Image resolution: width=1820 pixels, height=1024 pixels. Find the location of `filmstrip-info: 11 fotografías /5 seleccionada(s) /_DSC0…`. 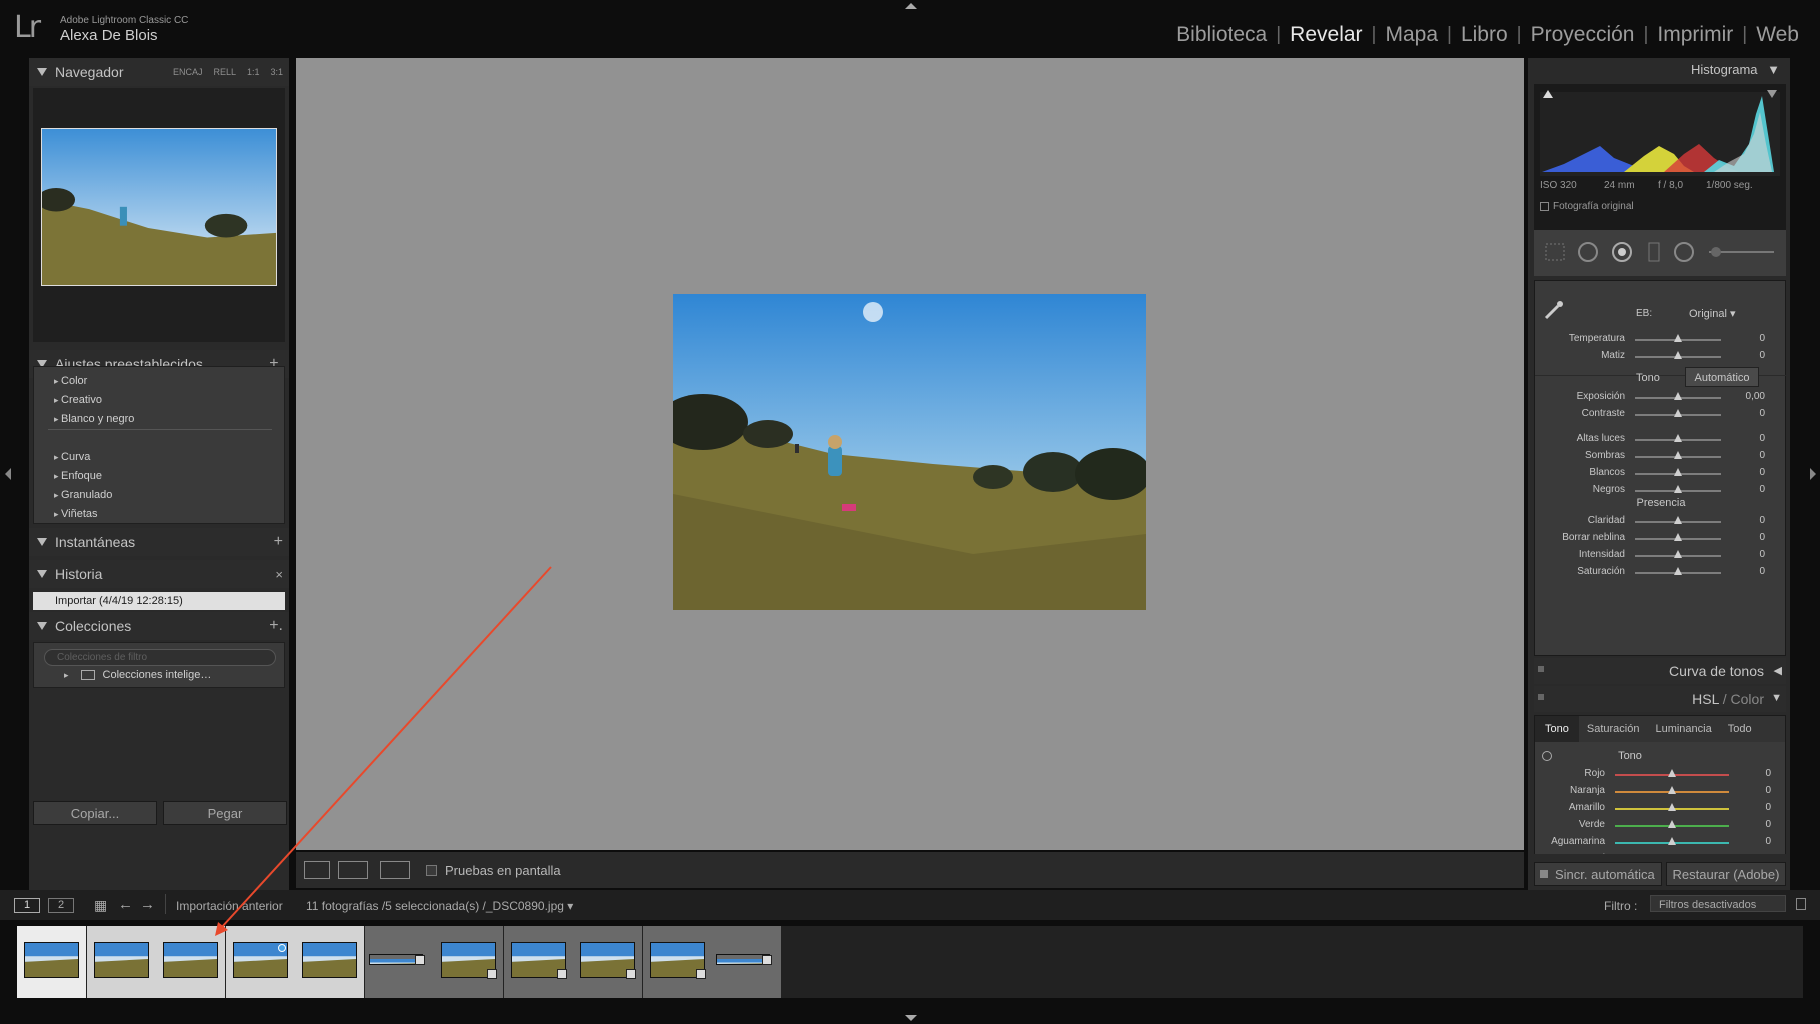

filmstrip-info: 11 fotografías /5 seleccionada(s) /_DSC0… is located at coordinates (439, 906).